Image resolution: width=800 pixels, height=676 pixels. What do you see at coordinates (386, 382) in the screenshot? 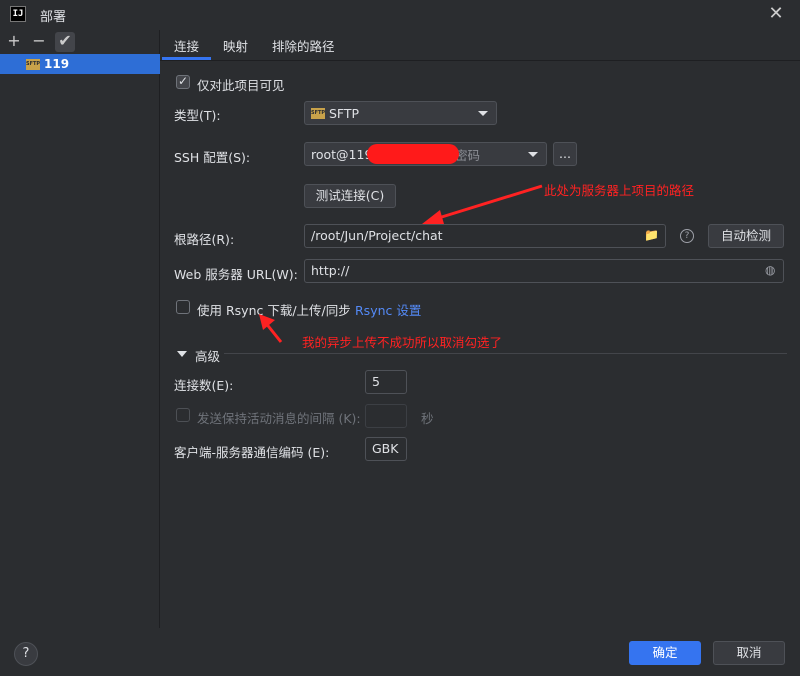
I see `connections-input: 5` at bounding box center [386, 382].